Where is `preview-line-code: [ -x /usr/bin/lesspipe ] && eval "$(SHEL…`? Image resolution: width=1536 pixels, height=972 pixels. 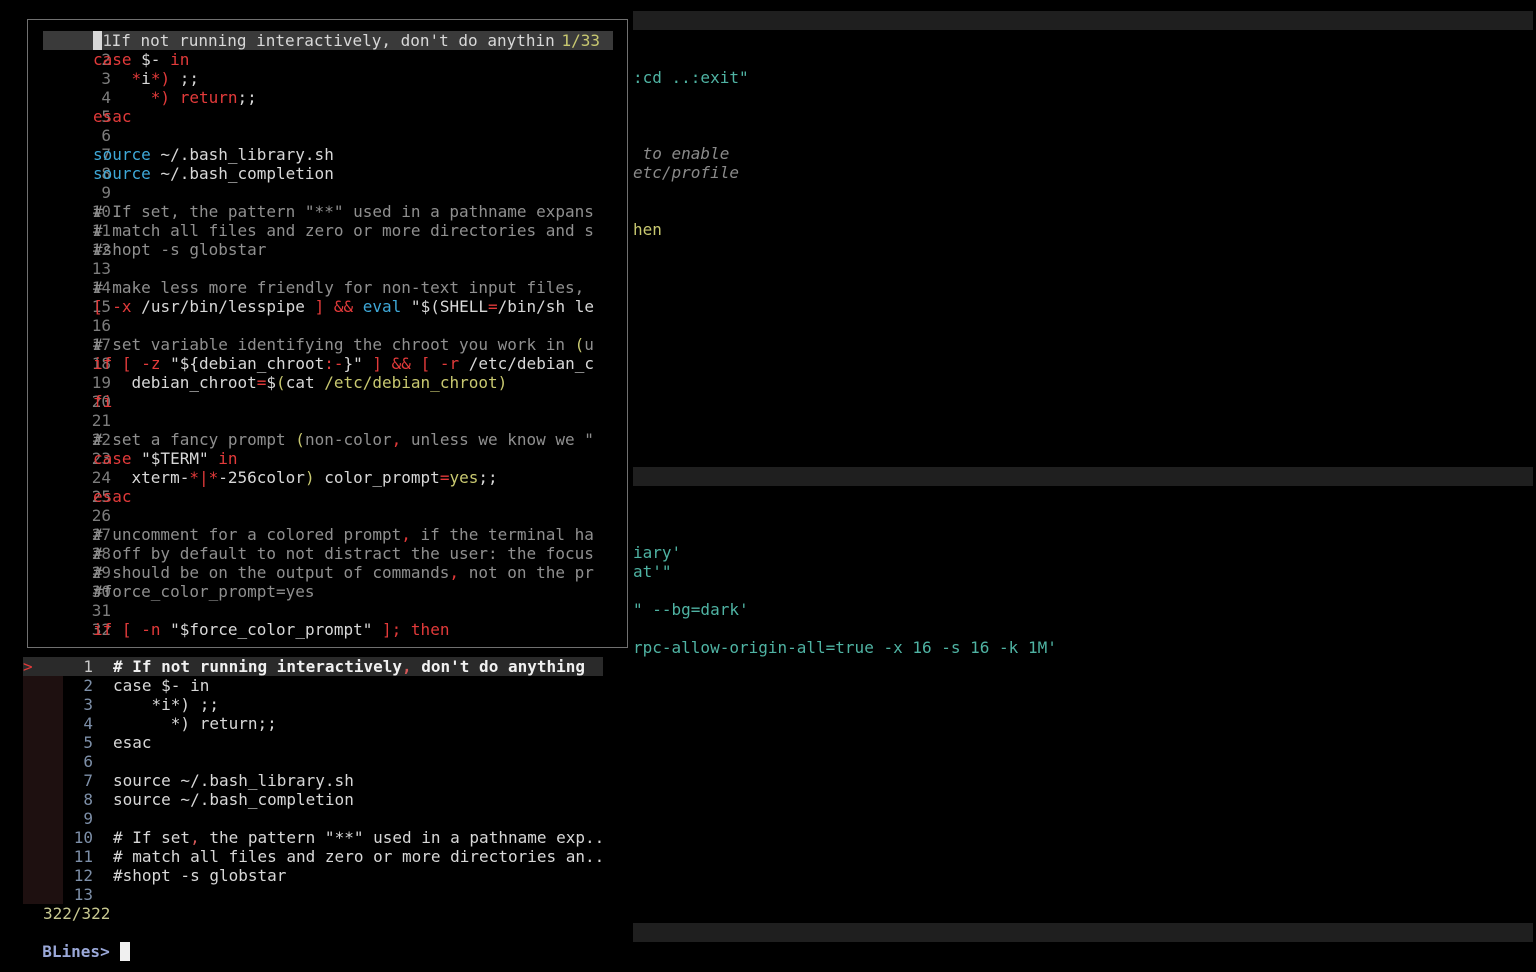
preview-line-code: [ -x /usr/bin/lesspipe ] && eval "$(SHEL… is located at coordinates (343, 306).